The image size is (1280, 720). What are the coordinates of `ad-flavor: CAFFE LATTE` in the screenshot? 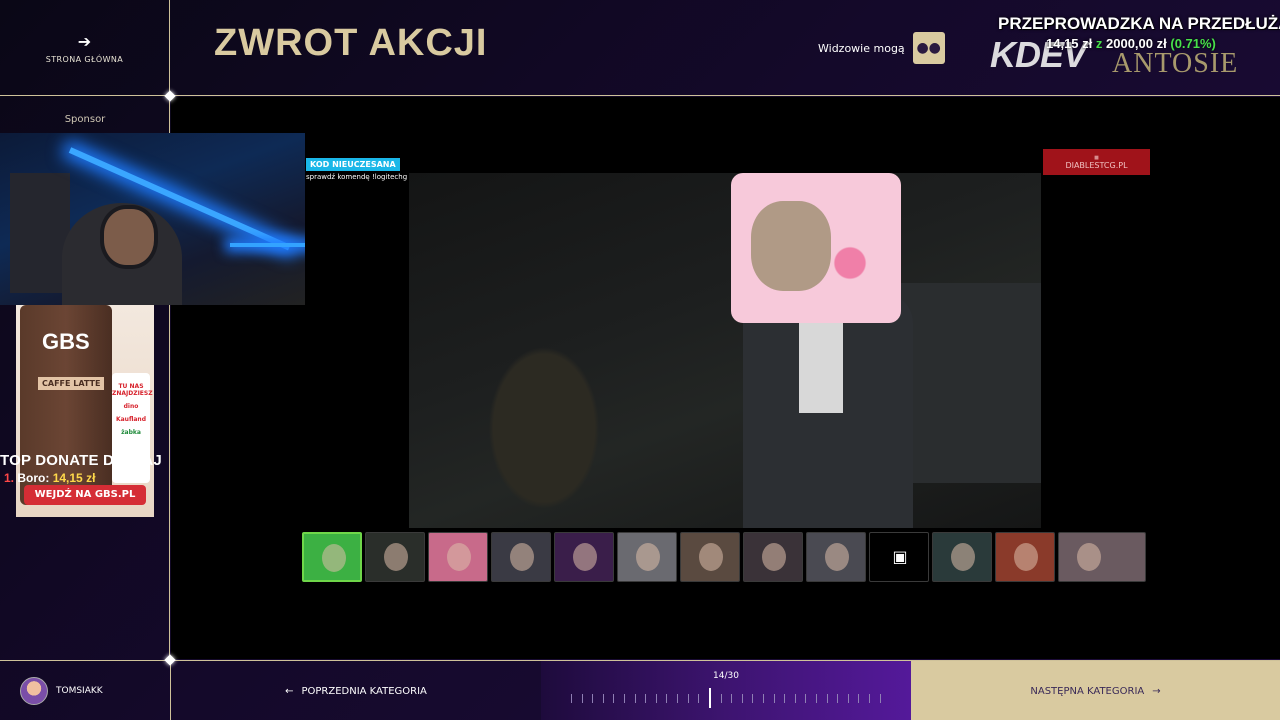 It's located at (71, 383).